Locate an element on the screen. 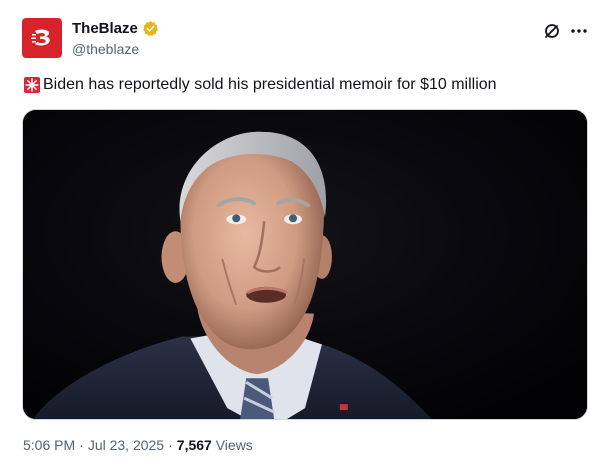  author-handle: @theblaze is located at coordinates (115, 49).